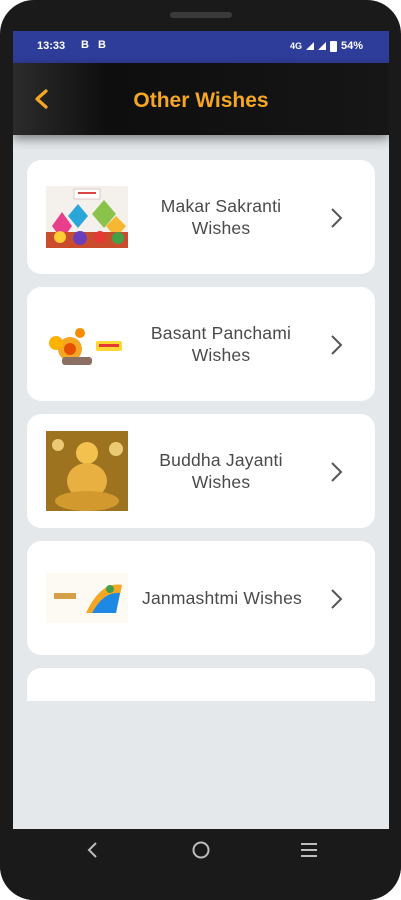  What do you see at coordinates (351, 46) in the screenshot?
I see `battery-percent: 54%` at bounding box center [351, 46].